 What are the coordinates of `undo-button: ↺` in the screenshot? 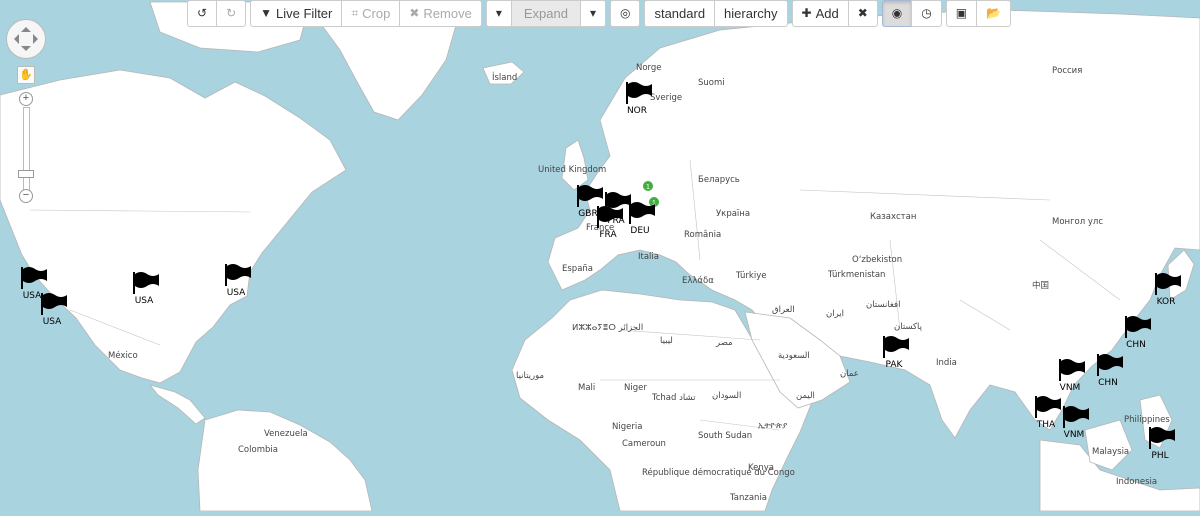 It's located at (202, 13).